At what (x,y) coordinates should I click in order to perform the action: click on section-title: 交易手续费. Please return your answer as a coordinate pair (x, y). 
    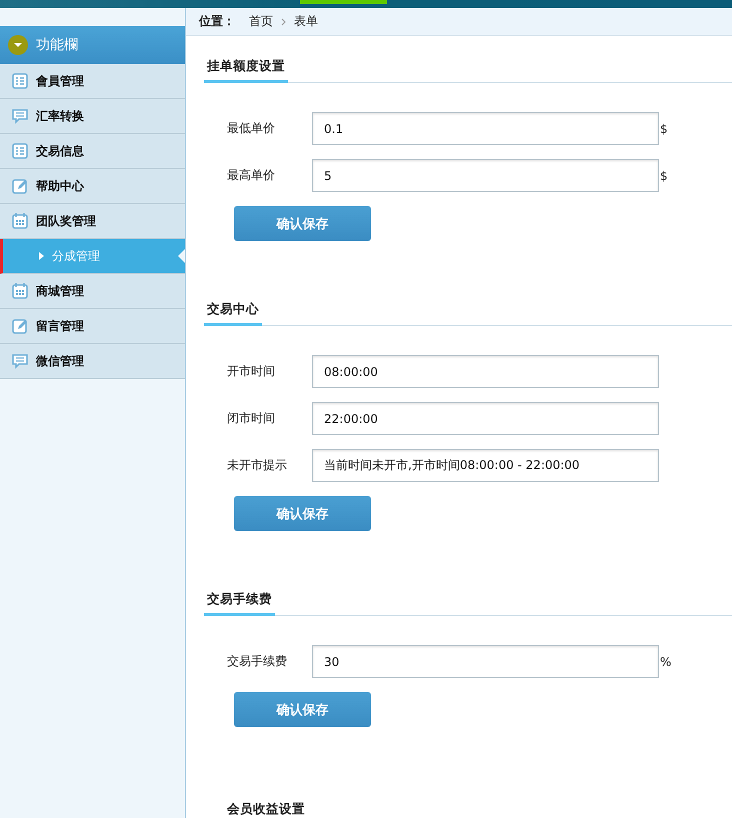
    Looking at the image, I should click on (239, 603).